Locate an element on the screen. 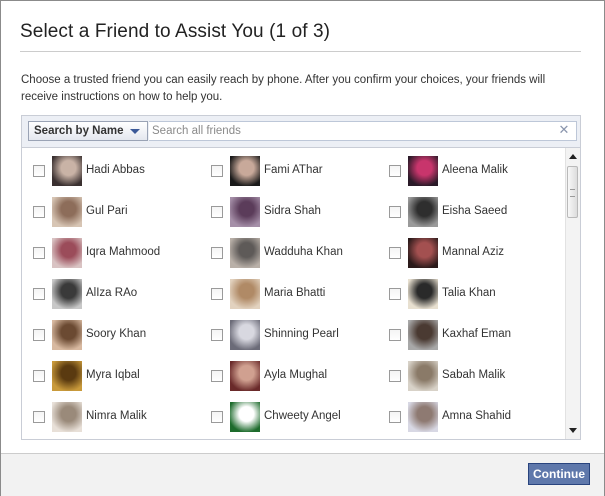 The width and height of the screenshot is (605, 496). friend-item: Maria Bhatti is located at coordinates (298, 295).